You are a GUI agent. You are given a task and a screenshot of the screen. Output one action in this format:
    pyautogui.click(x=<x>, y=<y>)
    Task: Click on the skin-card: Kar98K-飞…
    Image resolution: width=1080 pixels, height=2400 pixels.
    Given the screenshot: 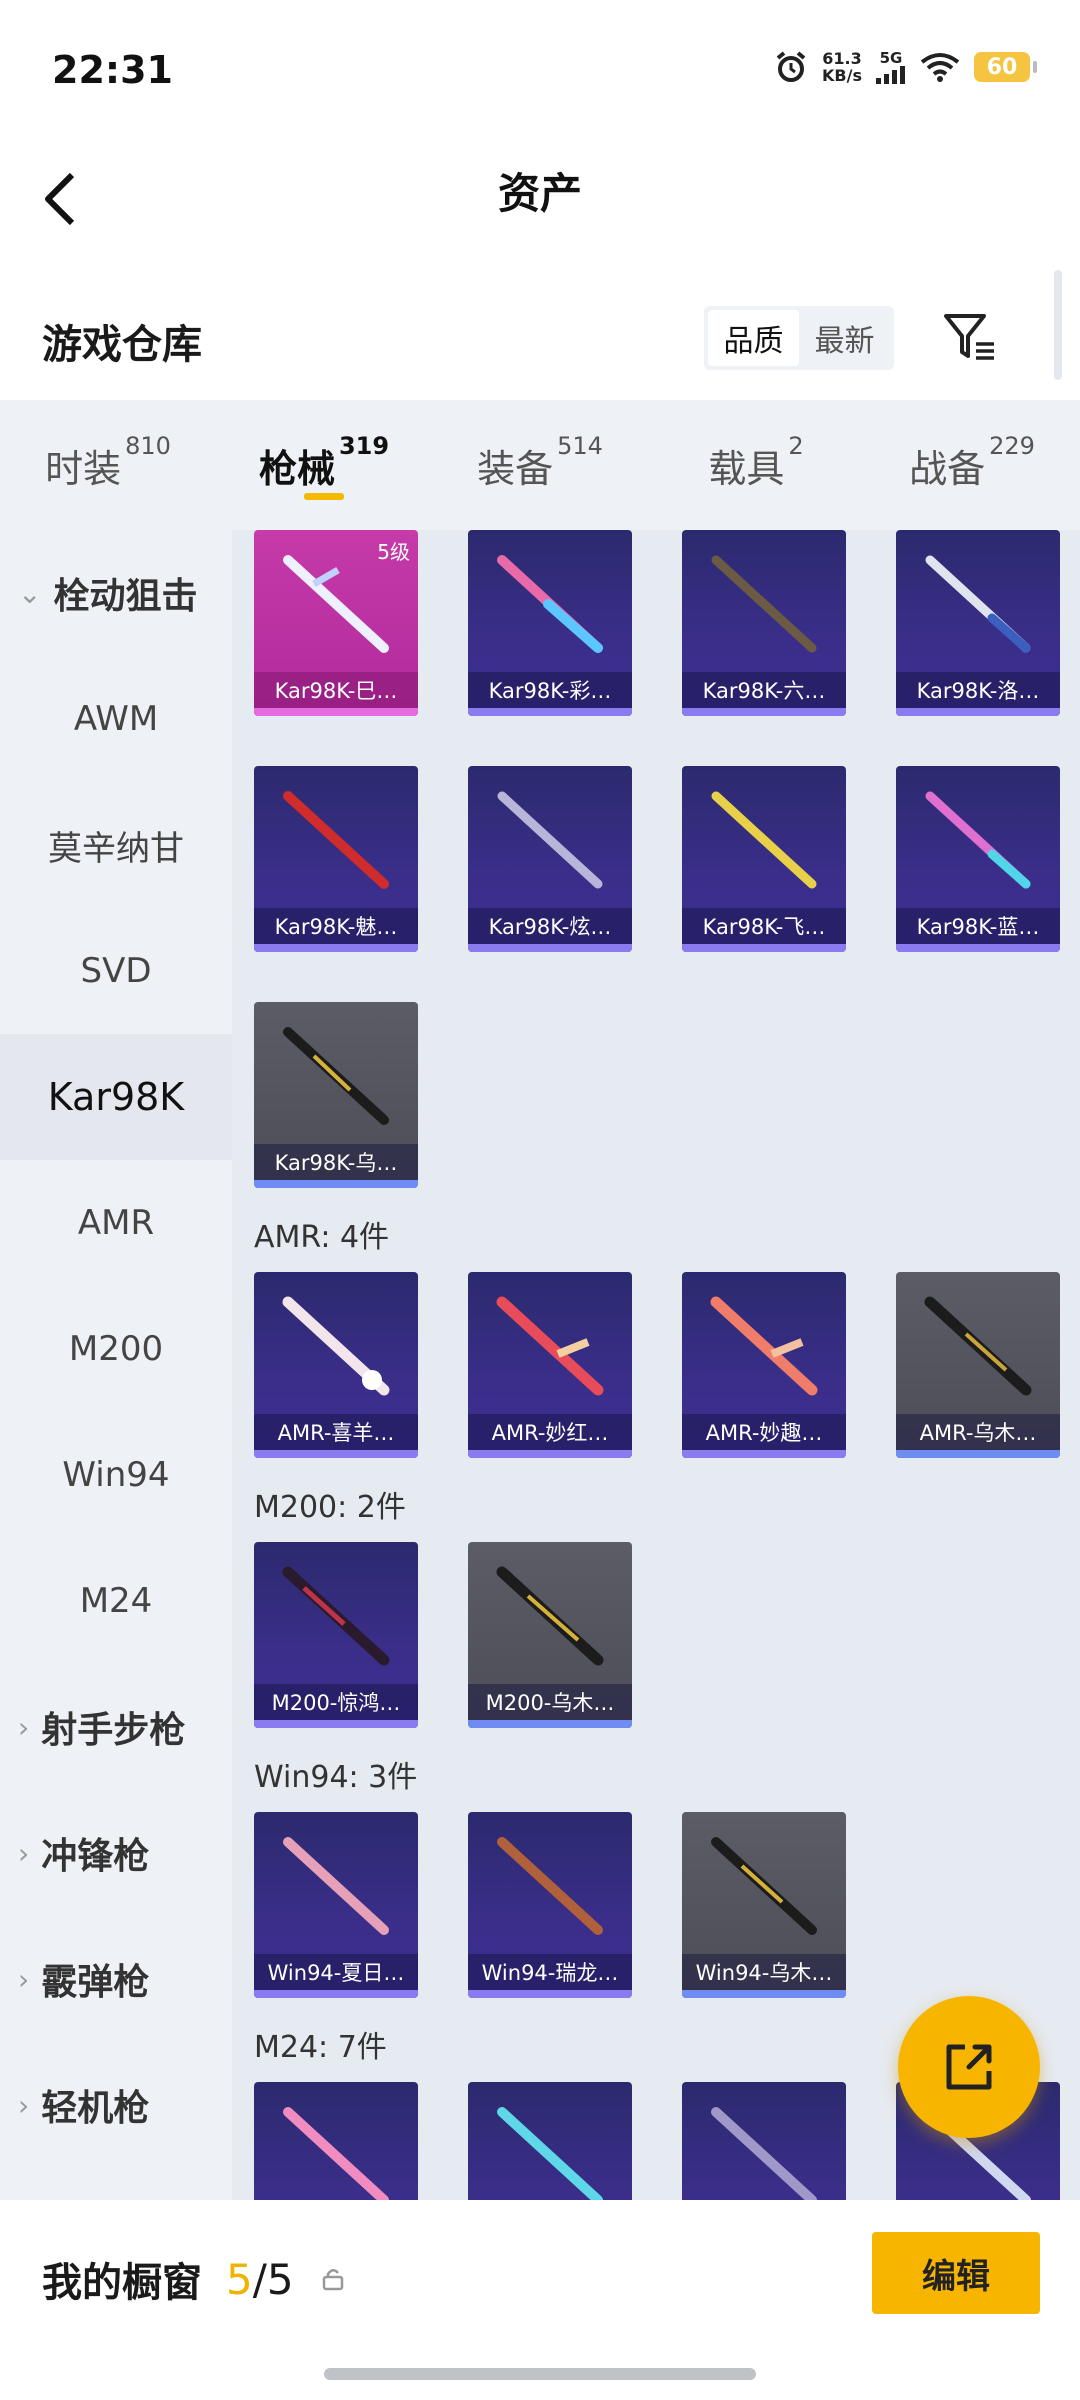 What is the action you would take?
    pyautogui.click(x=764, y=859)
    